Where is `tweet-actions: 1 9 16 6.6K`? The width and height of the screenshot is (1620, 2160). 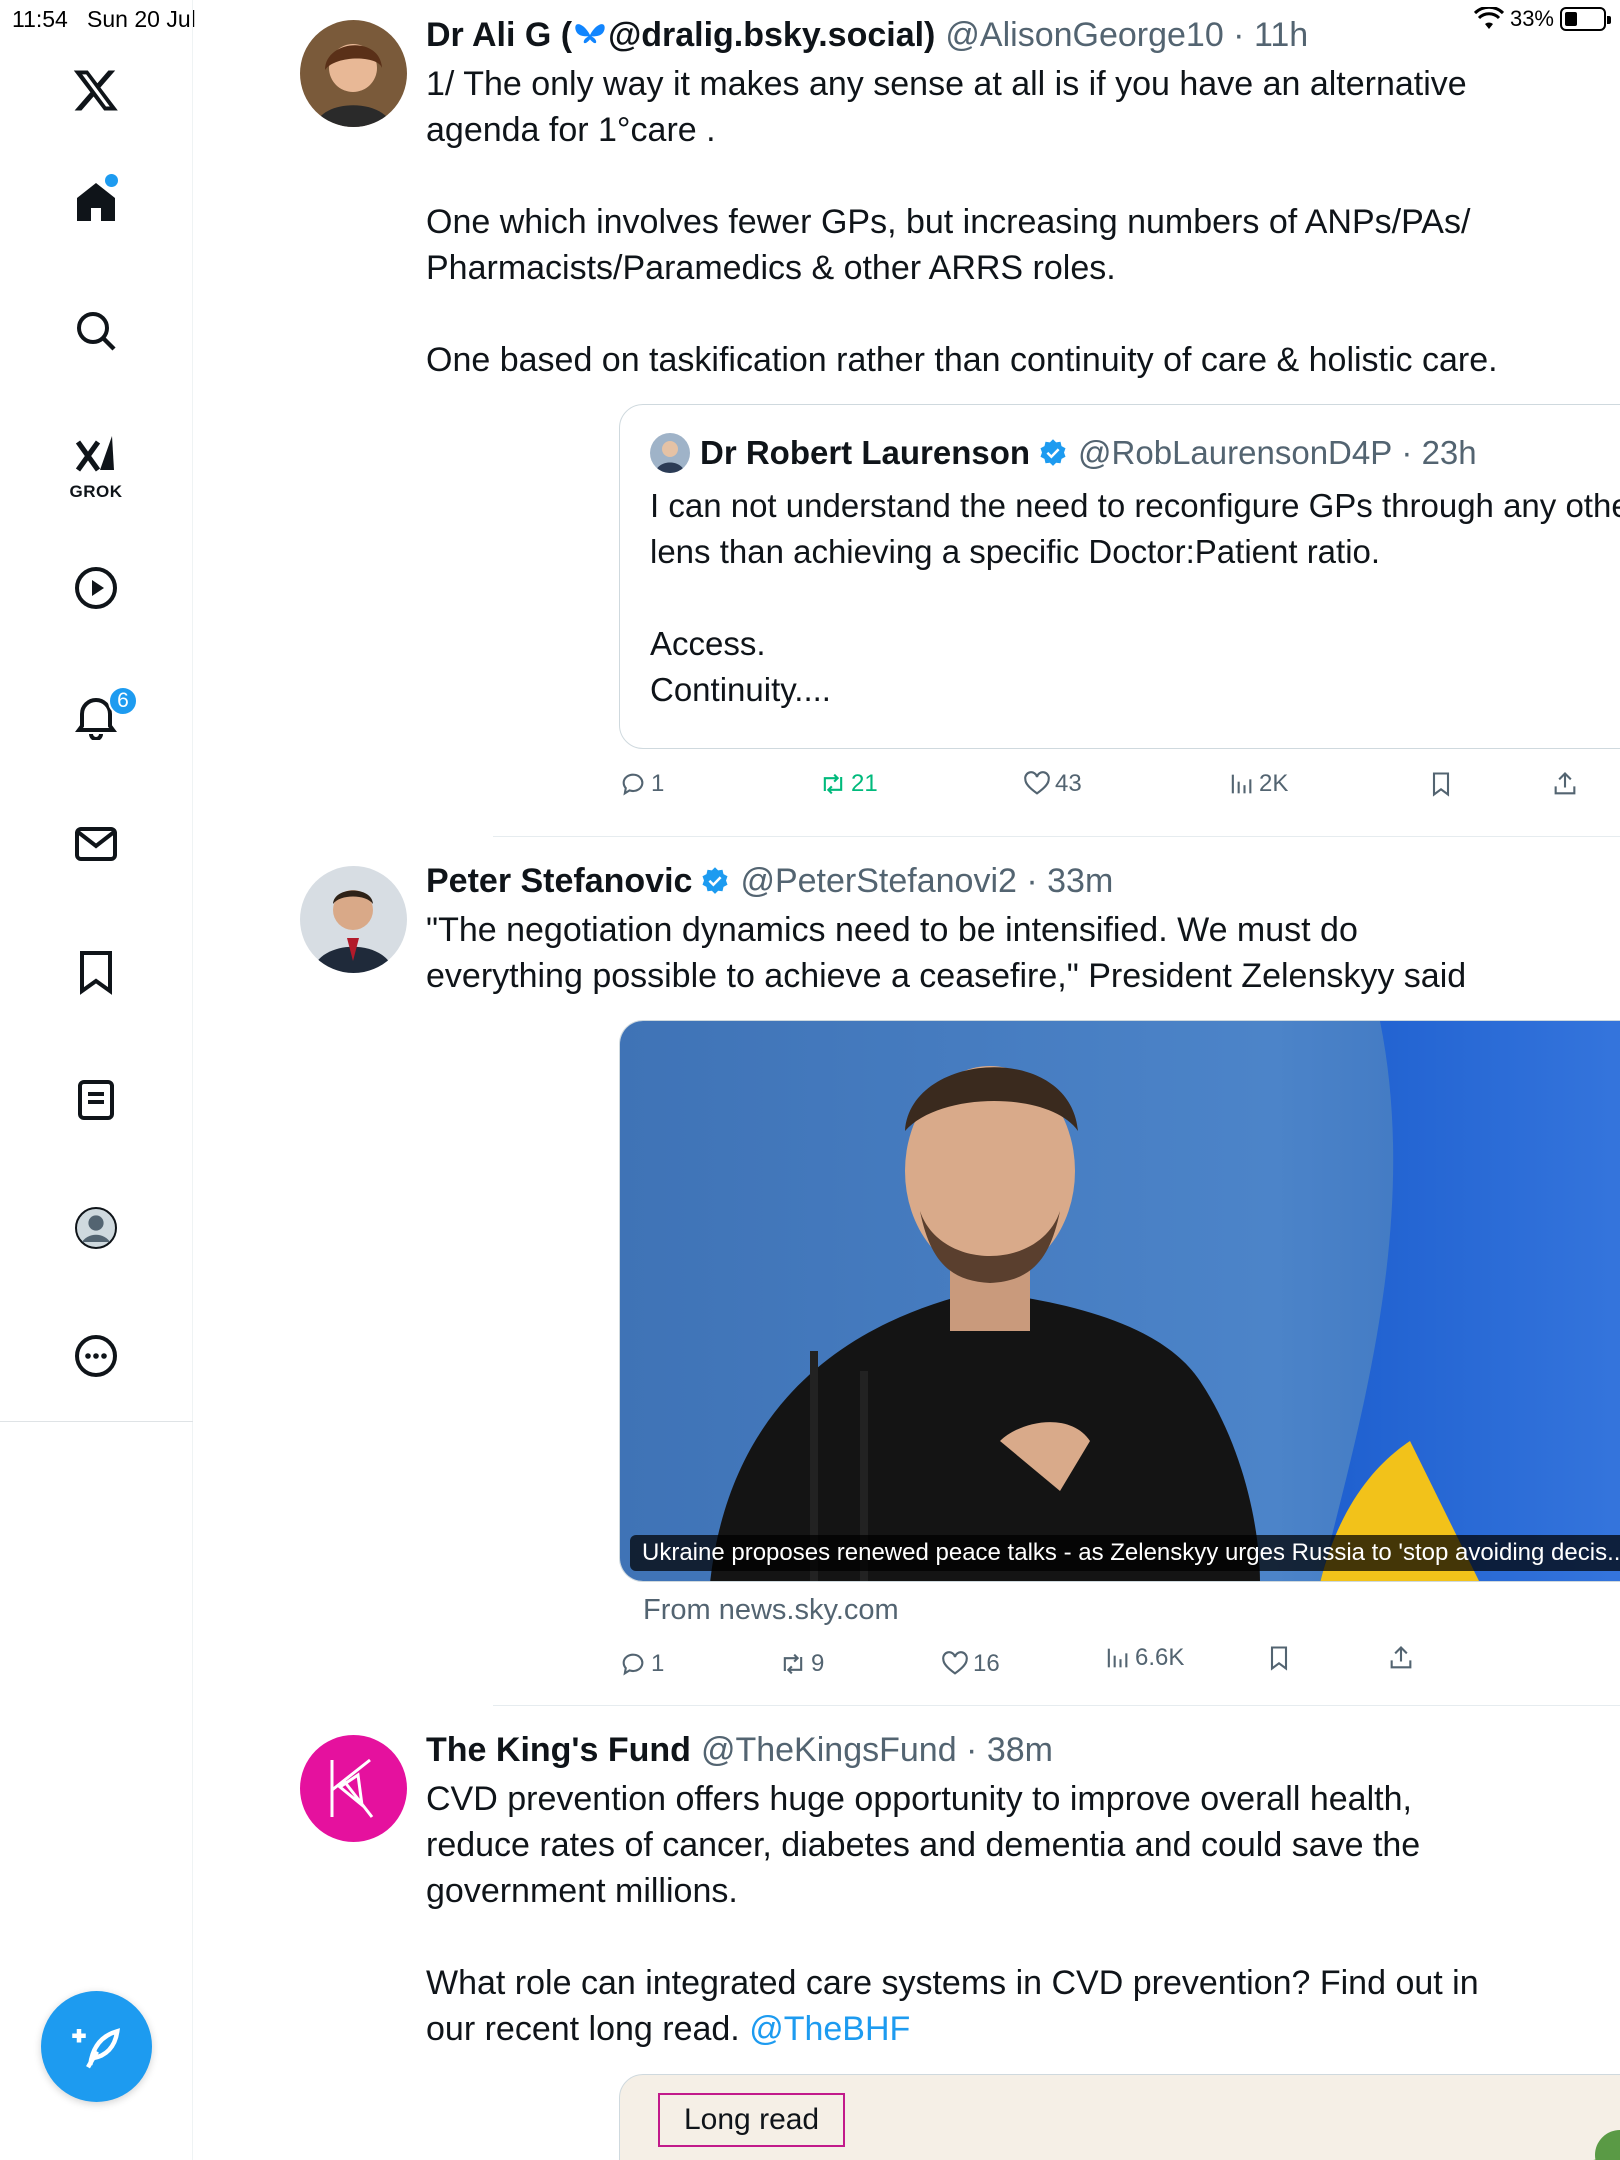
tweet-actions: 1 9 16 6.6K is located at coordinates (1019, 1667).